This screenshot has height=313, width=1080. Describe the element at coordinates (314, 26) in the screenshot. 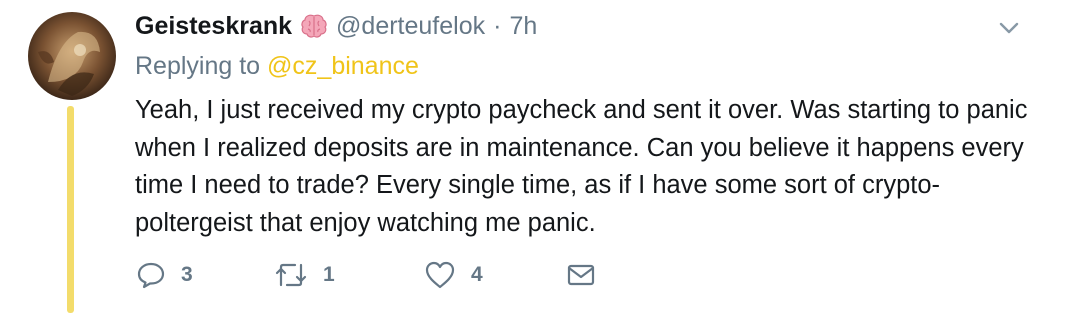

I see `brain-emoji-icon` at that location.